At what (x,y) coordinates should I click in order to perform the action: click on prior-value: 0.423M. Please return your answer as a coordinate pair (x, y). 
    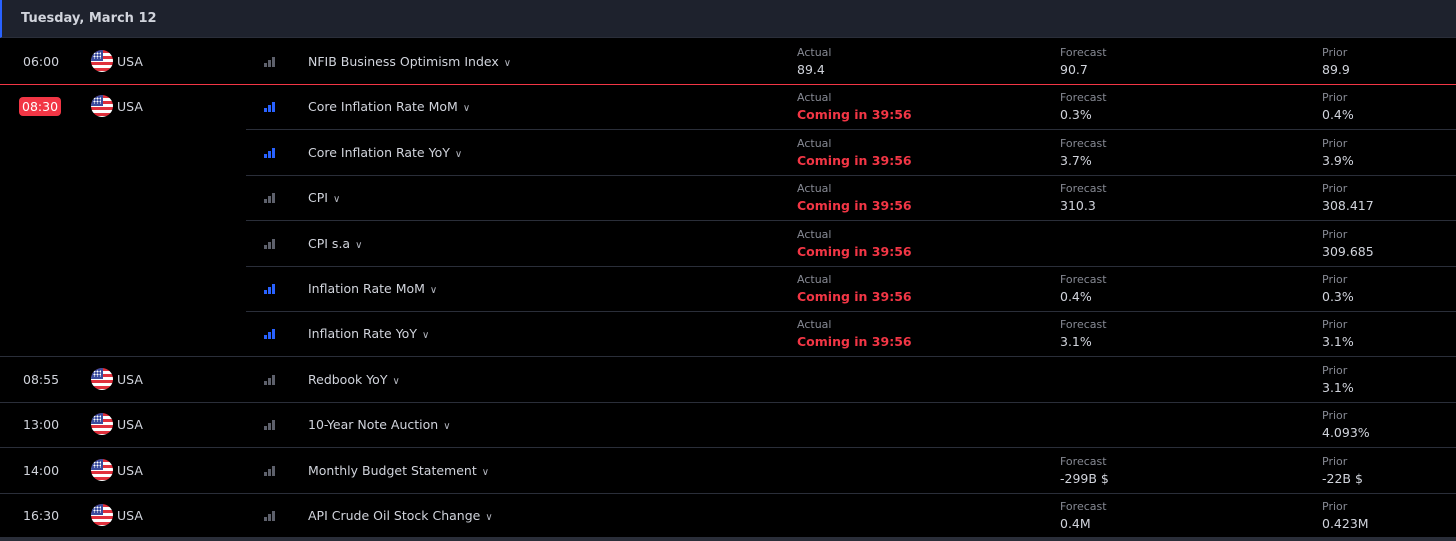
    Looking at the image, I should click on (1345, 523).